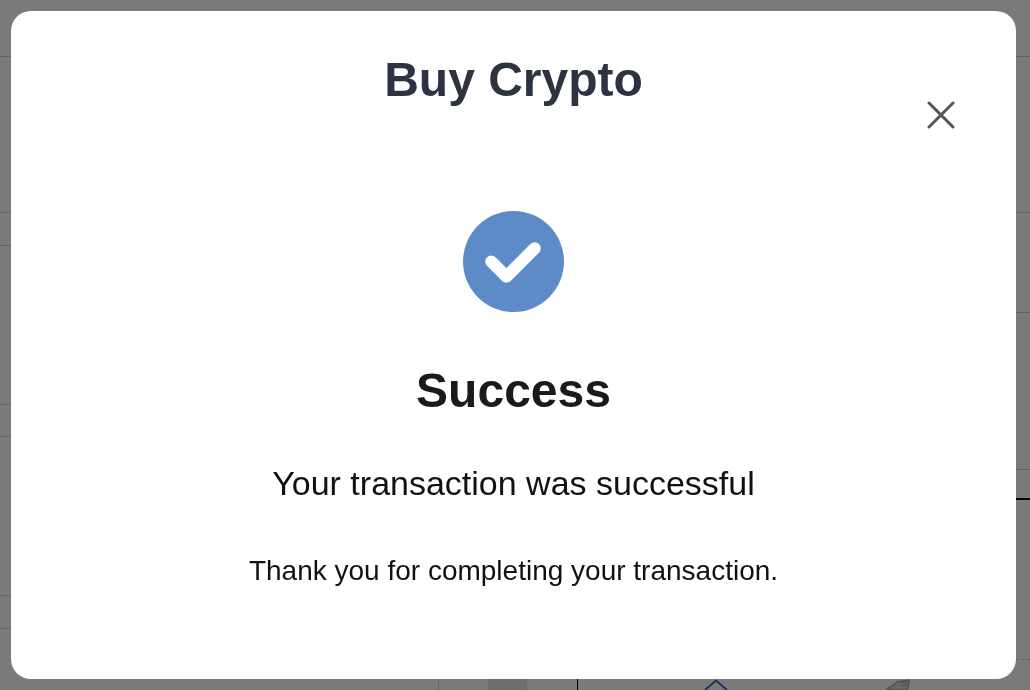 This screenshot has height=690, width=1030. Describe the element at coordinates (513, 261) in the screenshot. I see `check-circle-icon` at that location.